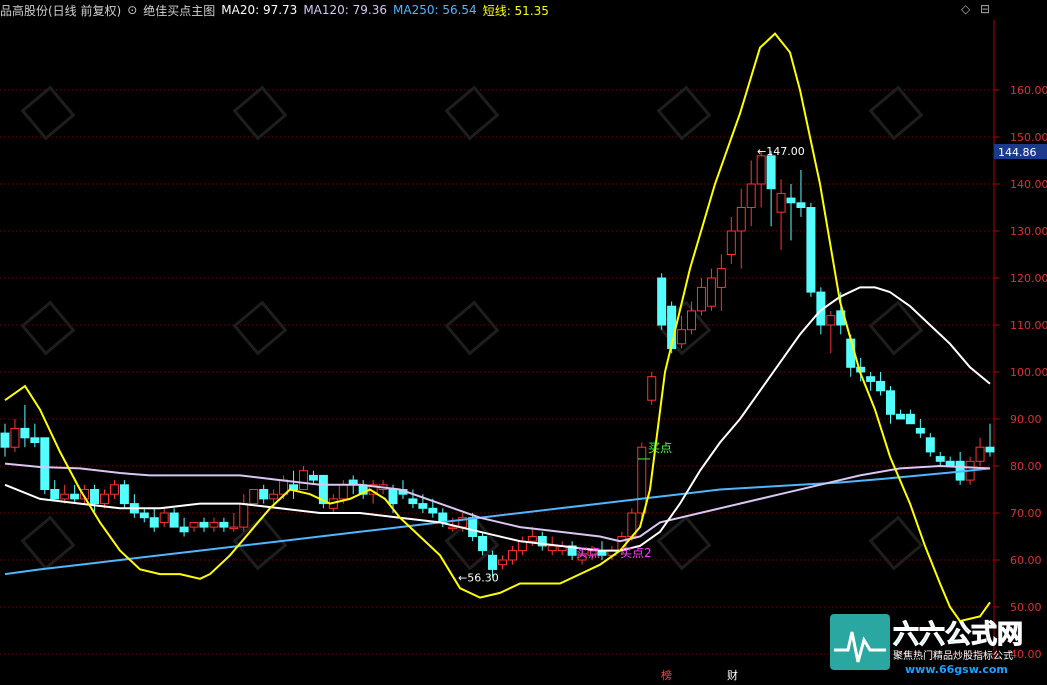 Image resolution: width=1047 pixels, height=685 pixels. What do you see at coordinates (860, 642) in the screenshot?
I see `logo-icon-bg` at bounding box center [860, 642].